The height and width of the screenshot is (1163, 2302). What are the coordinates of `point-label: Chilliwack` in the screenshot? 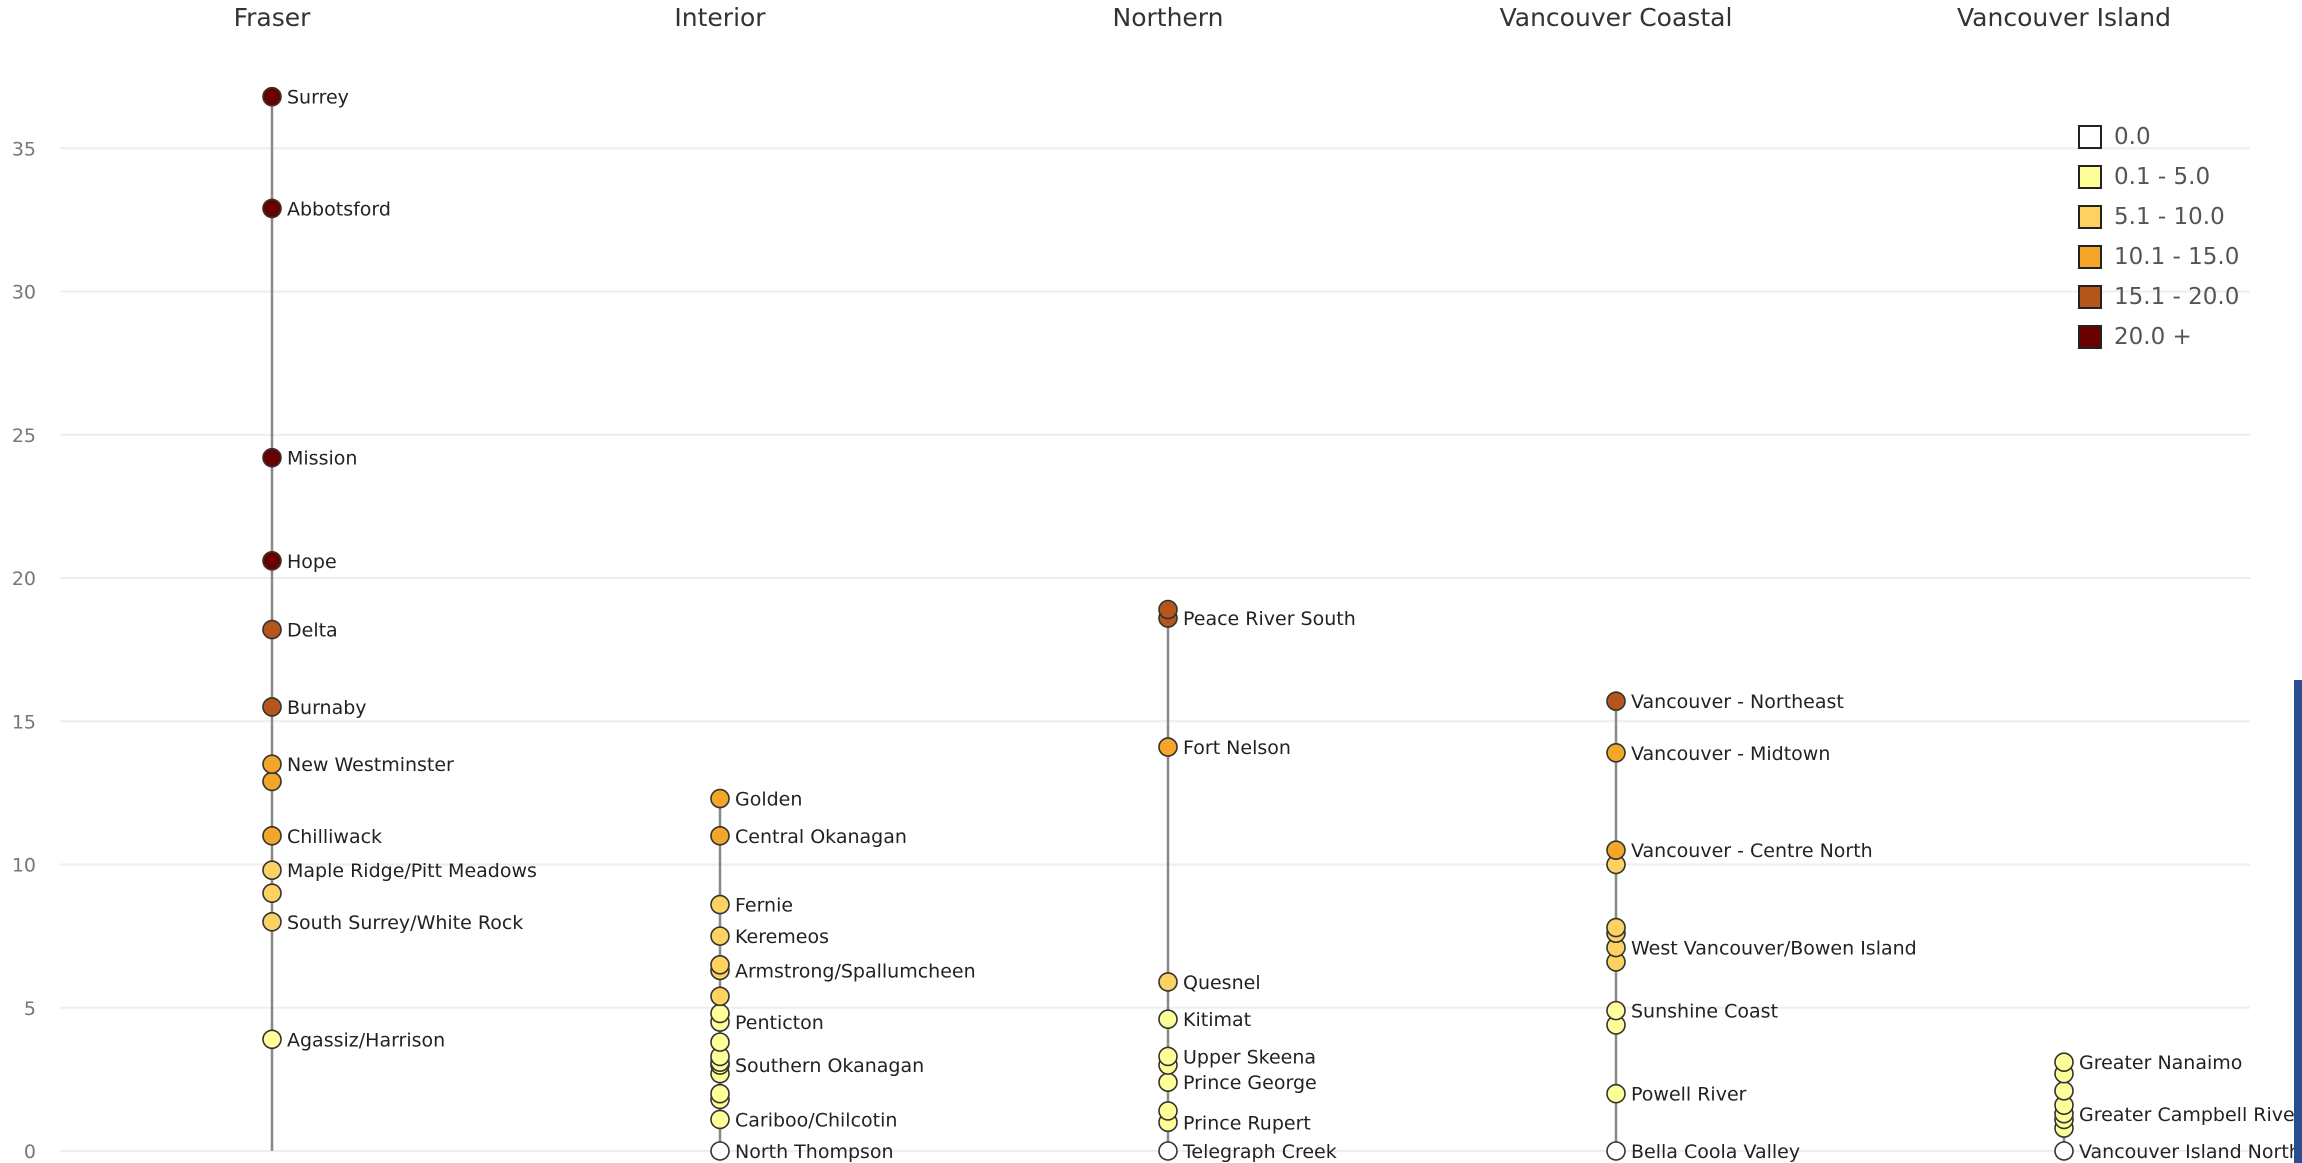 It's located at (334, 837).